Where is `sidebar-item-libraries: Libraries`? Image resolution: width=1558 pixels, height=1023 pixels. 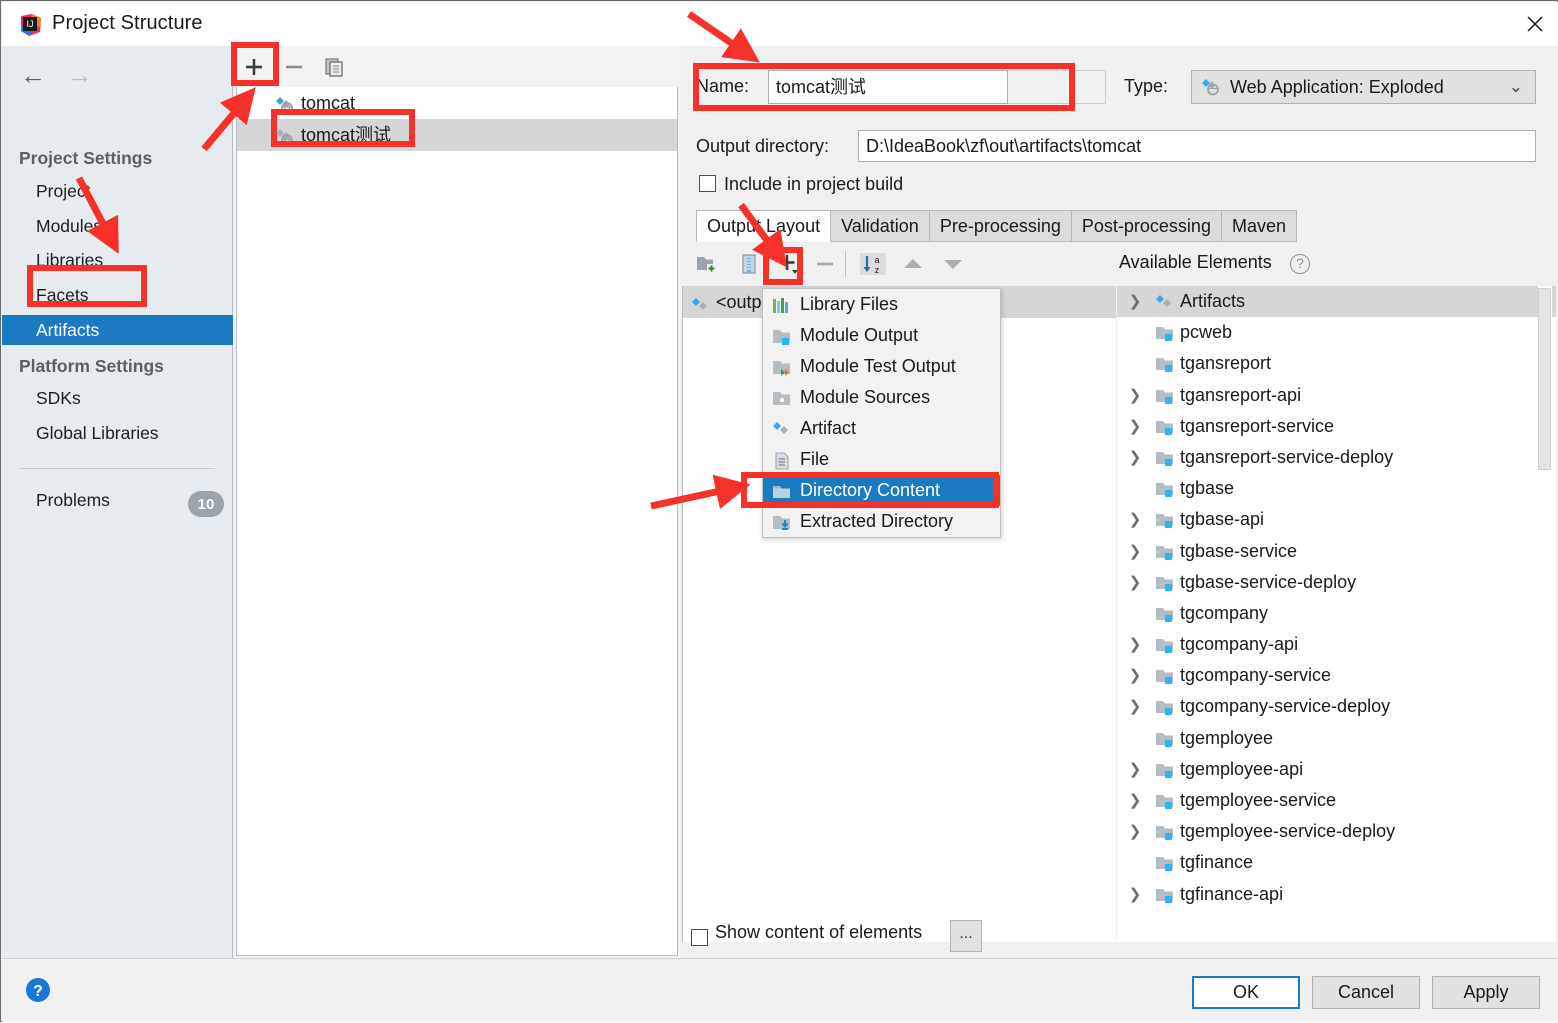
sidebar-item-libraries: Libraries is located at coordinates (69, 260).